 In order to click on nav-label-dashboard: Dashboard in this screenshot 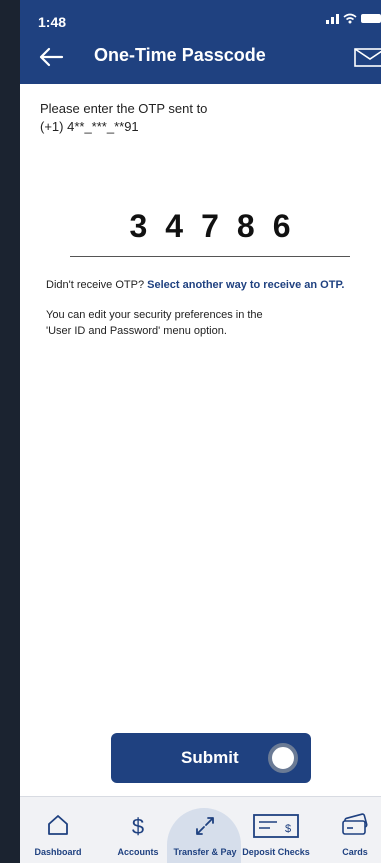, I will do `click(58, 852)`.